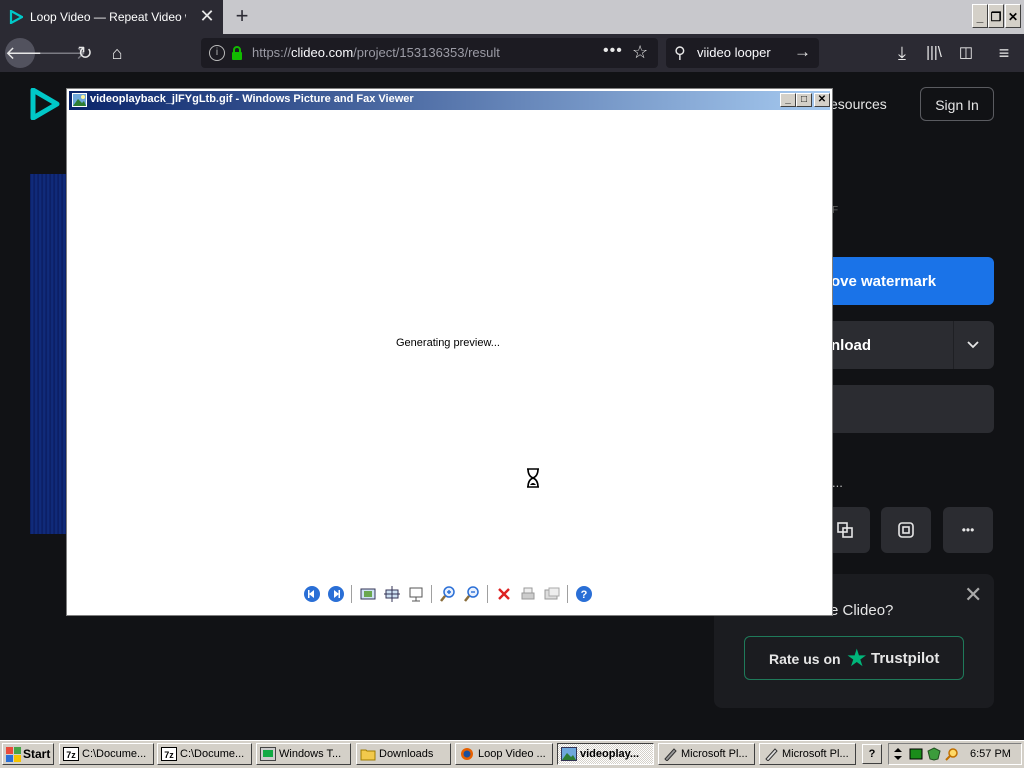 Image resolution: width=1024 pixels, height=768 pixels. Describe the element at coordinates (898, 754) in the screenshot. I see `tray-arrows-icon` at that location.